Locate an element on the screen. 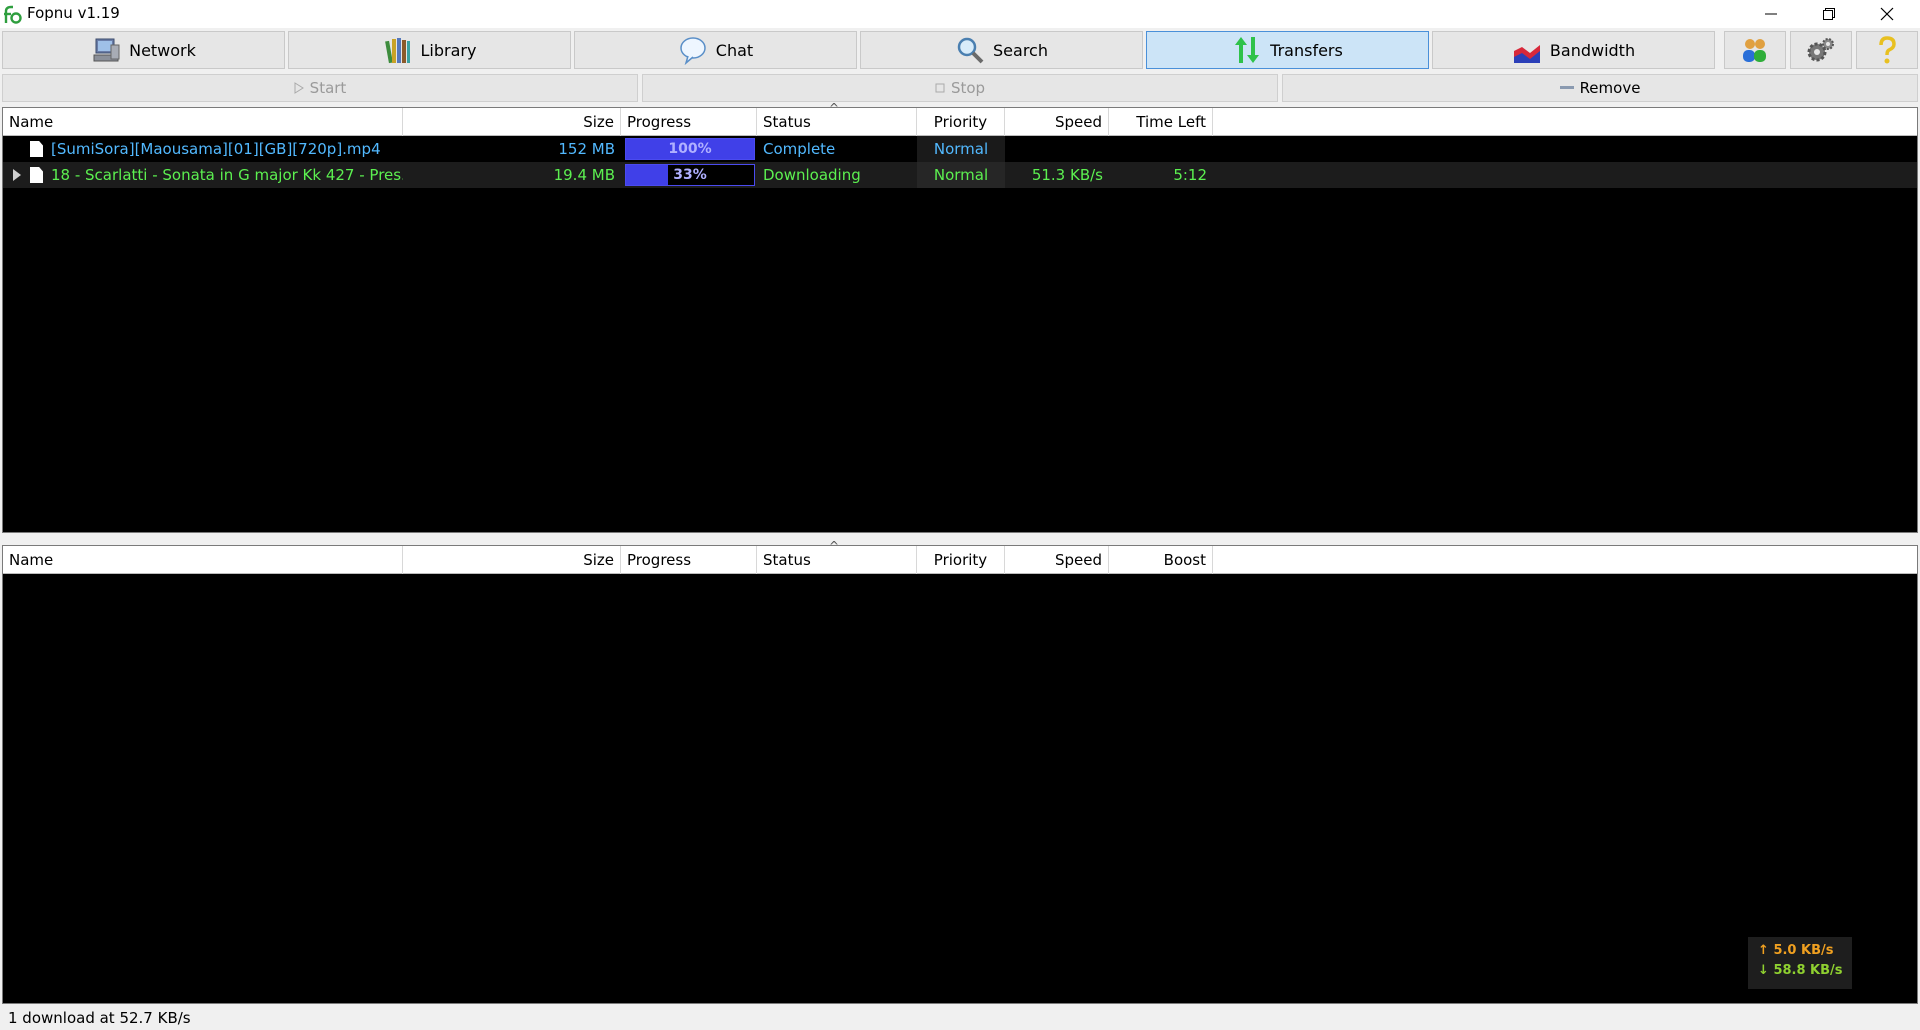 This screenshot has width=1920, height=1030. expand-arrow-icon is located at coordinates (17, 175).